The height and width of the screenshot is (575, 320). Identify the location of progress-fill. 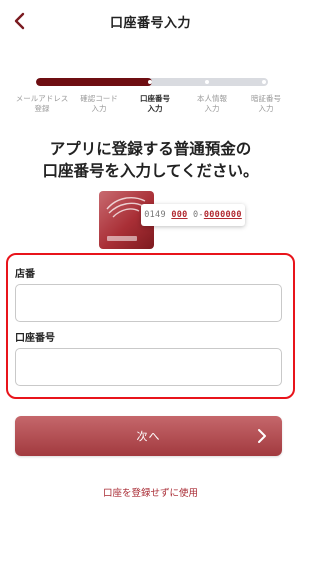
(94, 82).